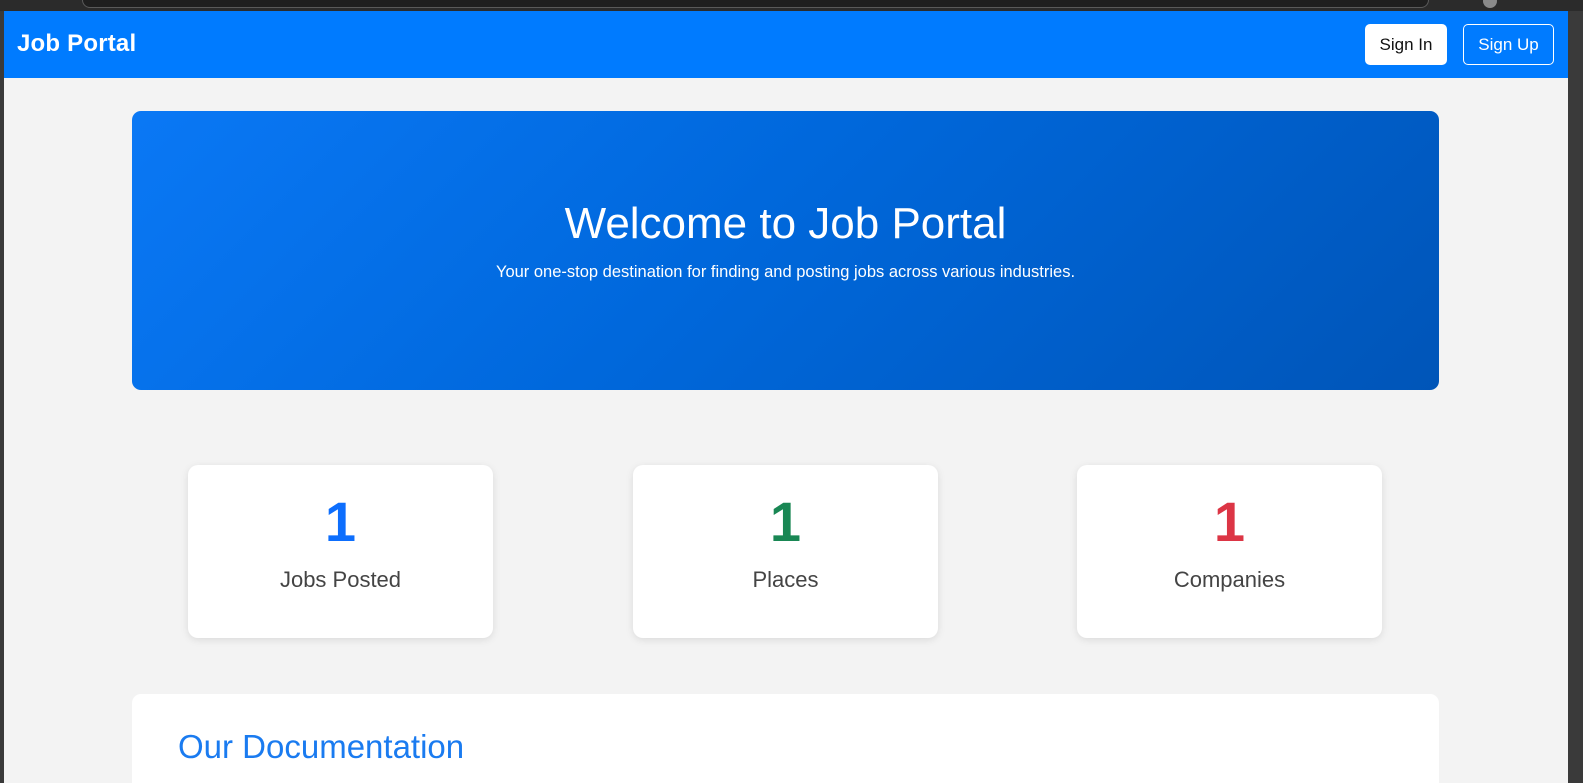  Describe the element at coordinates (785, 223) in the screenshot. I see `hero-title: Welcome to Job Portal` at that location.